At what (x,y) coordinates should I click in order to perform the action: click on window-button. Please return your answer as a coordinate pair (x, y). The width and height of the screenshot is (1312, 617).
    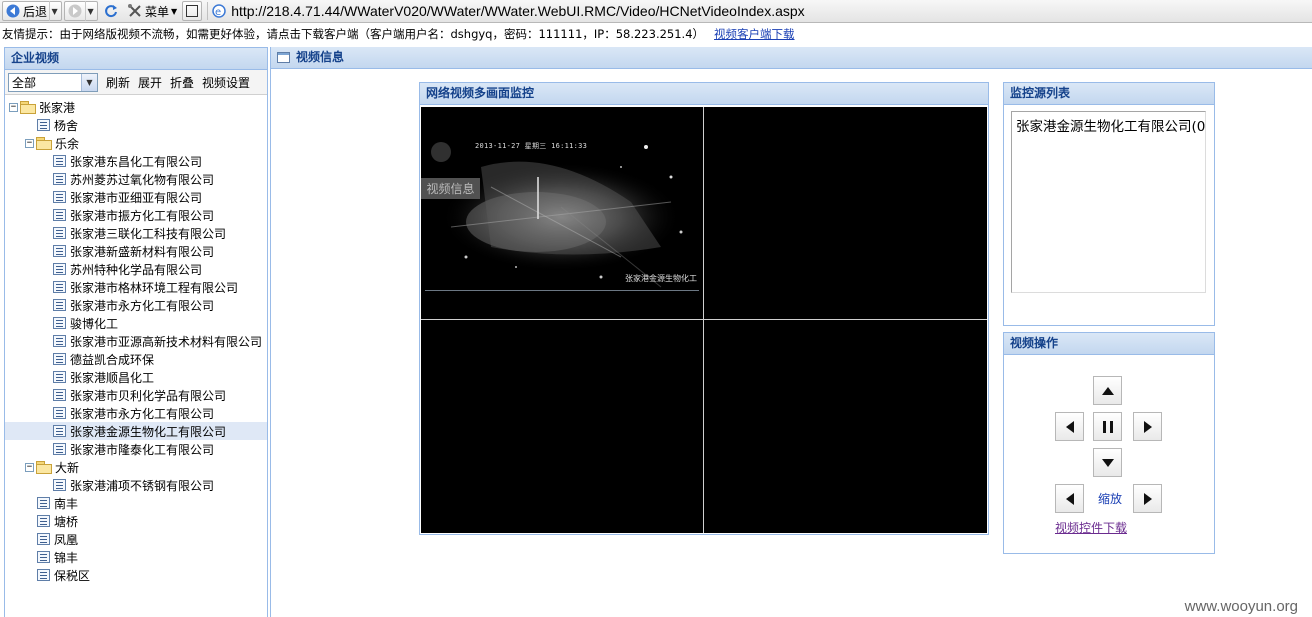
    Looking at the image, I should click on (192, 11).